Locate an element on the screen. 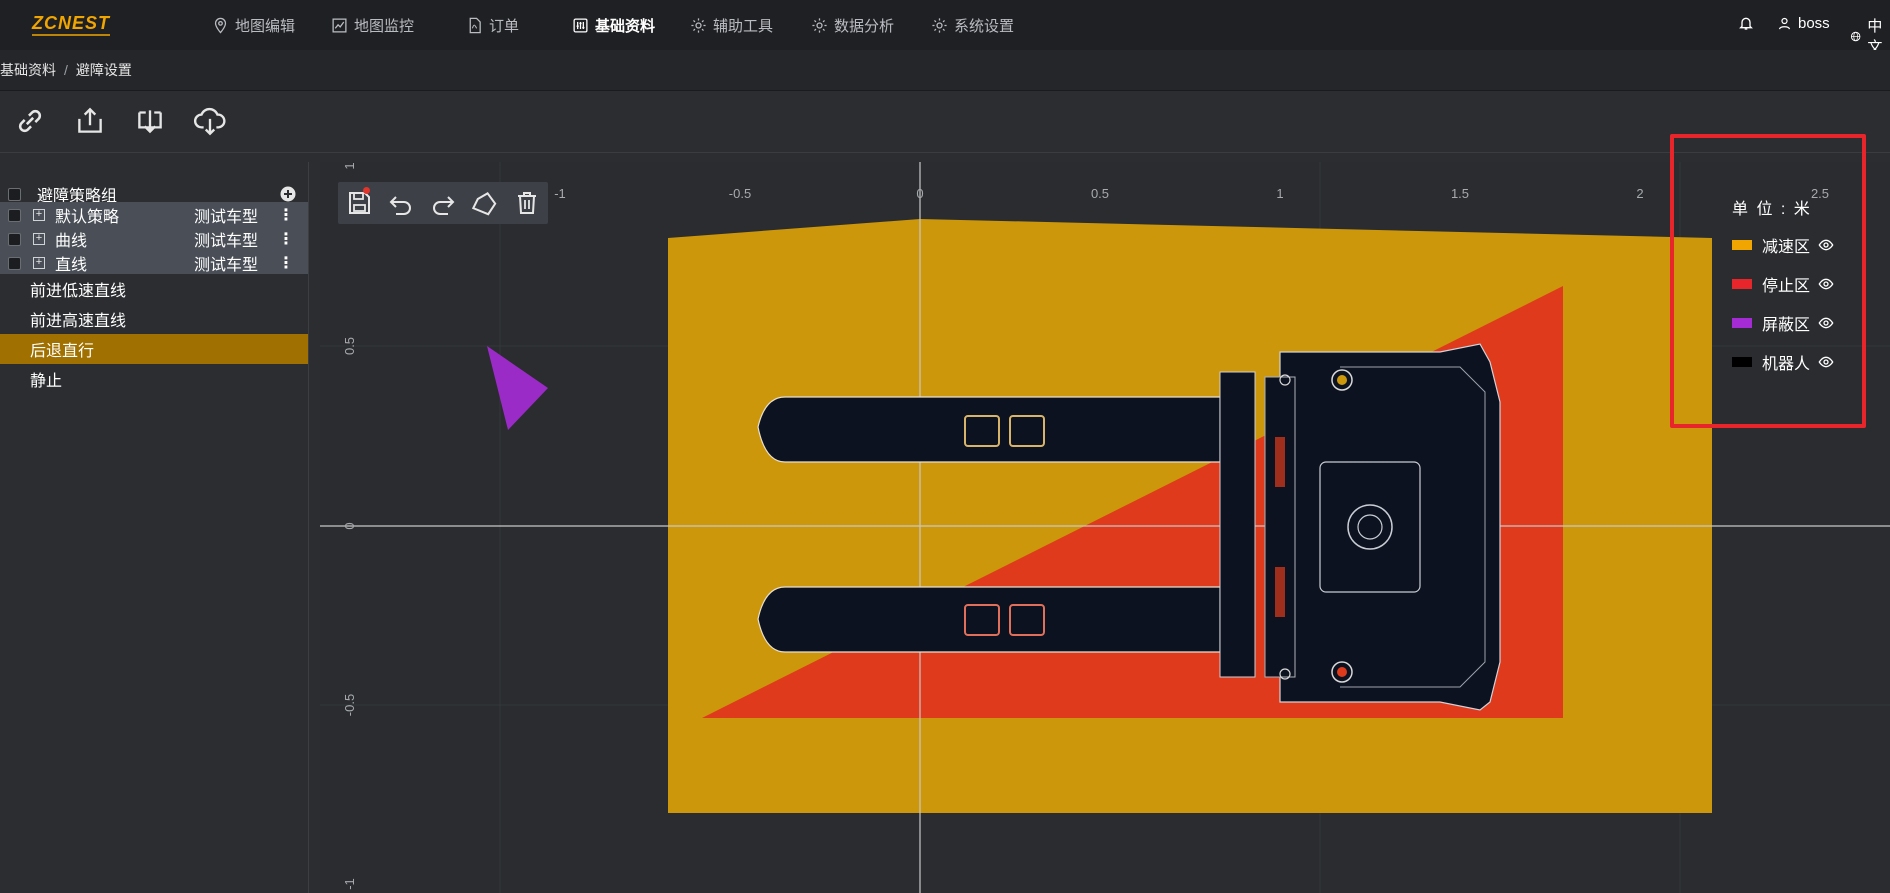 The image size is (1890, 893). unit-label: 单 位 : 米 is located at coordinates (1772, 209).